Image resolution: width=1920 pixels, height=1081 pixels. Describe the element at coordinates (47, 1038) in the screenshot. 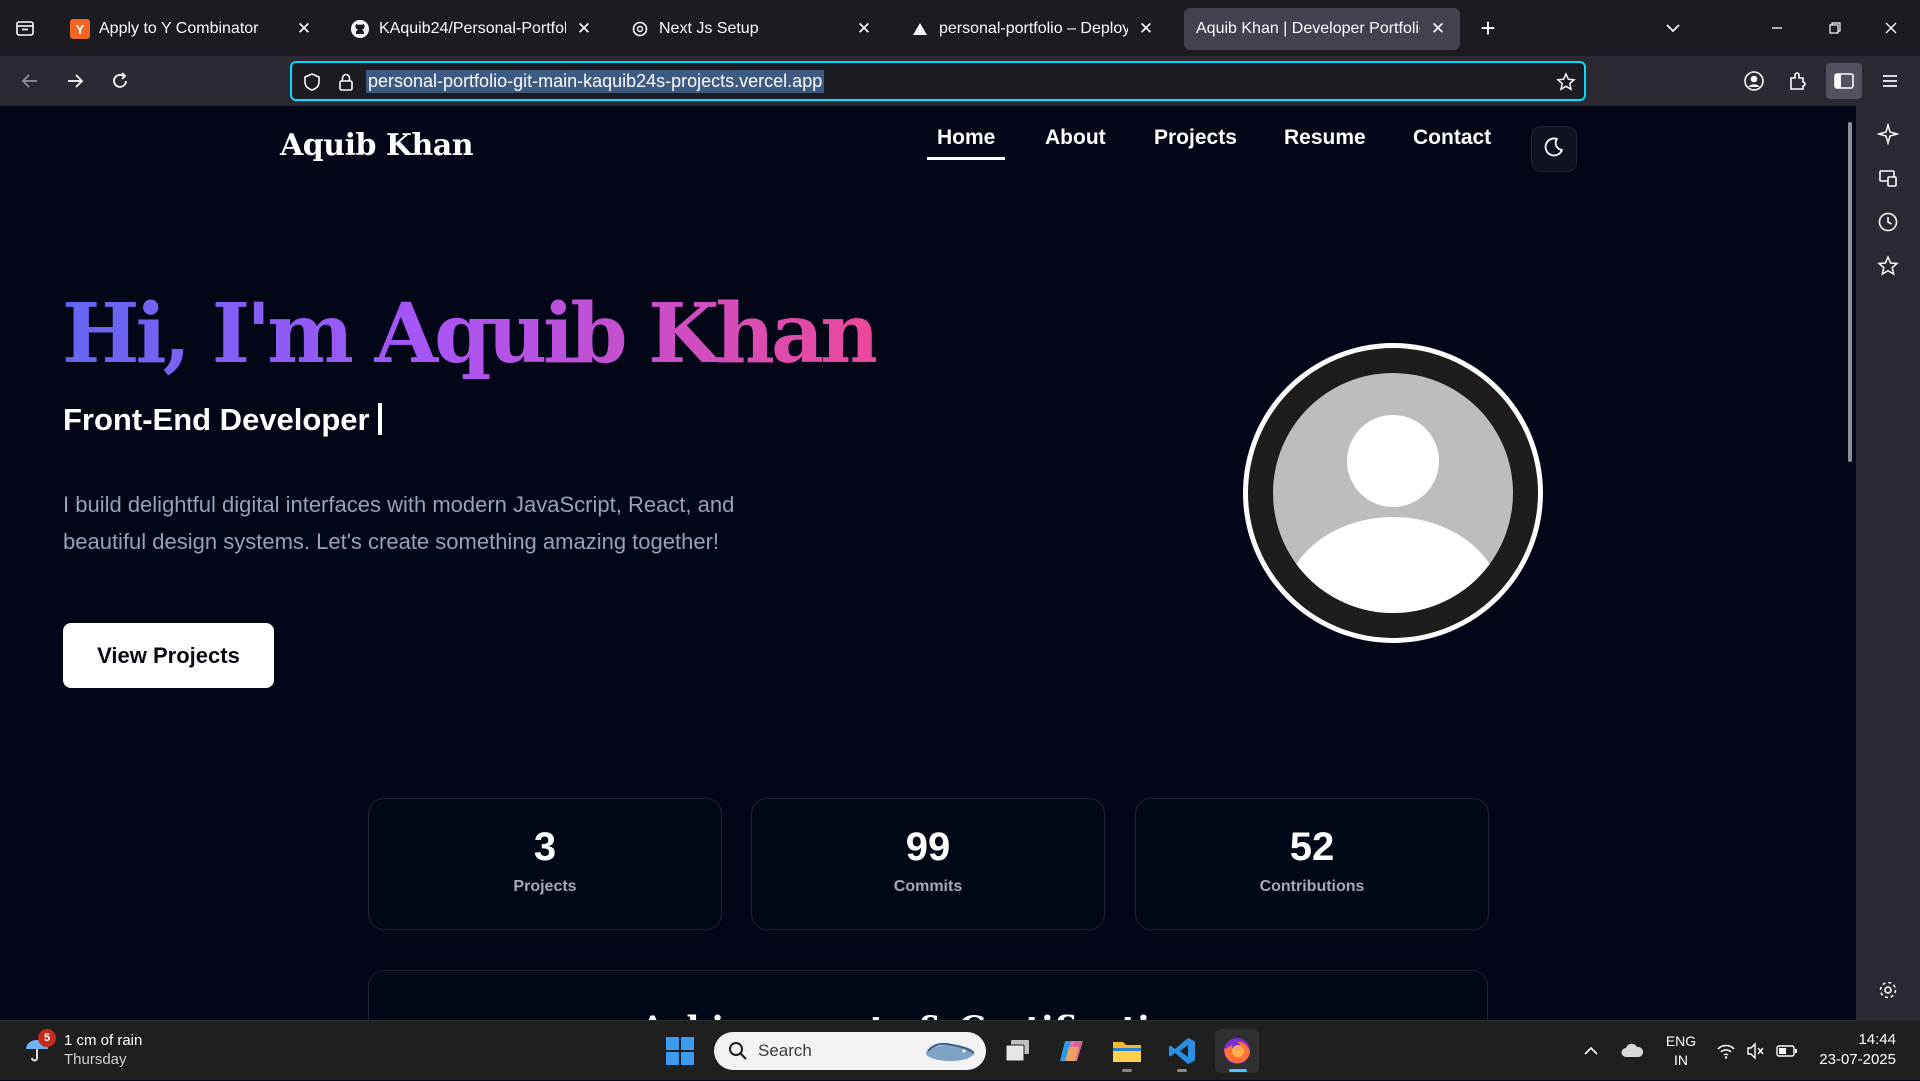

I see `weather-badge: 5` at that location.